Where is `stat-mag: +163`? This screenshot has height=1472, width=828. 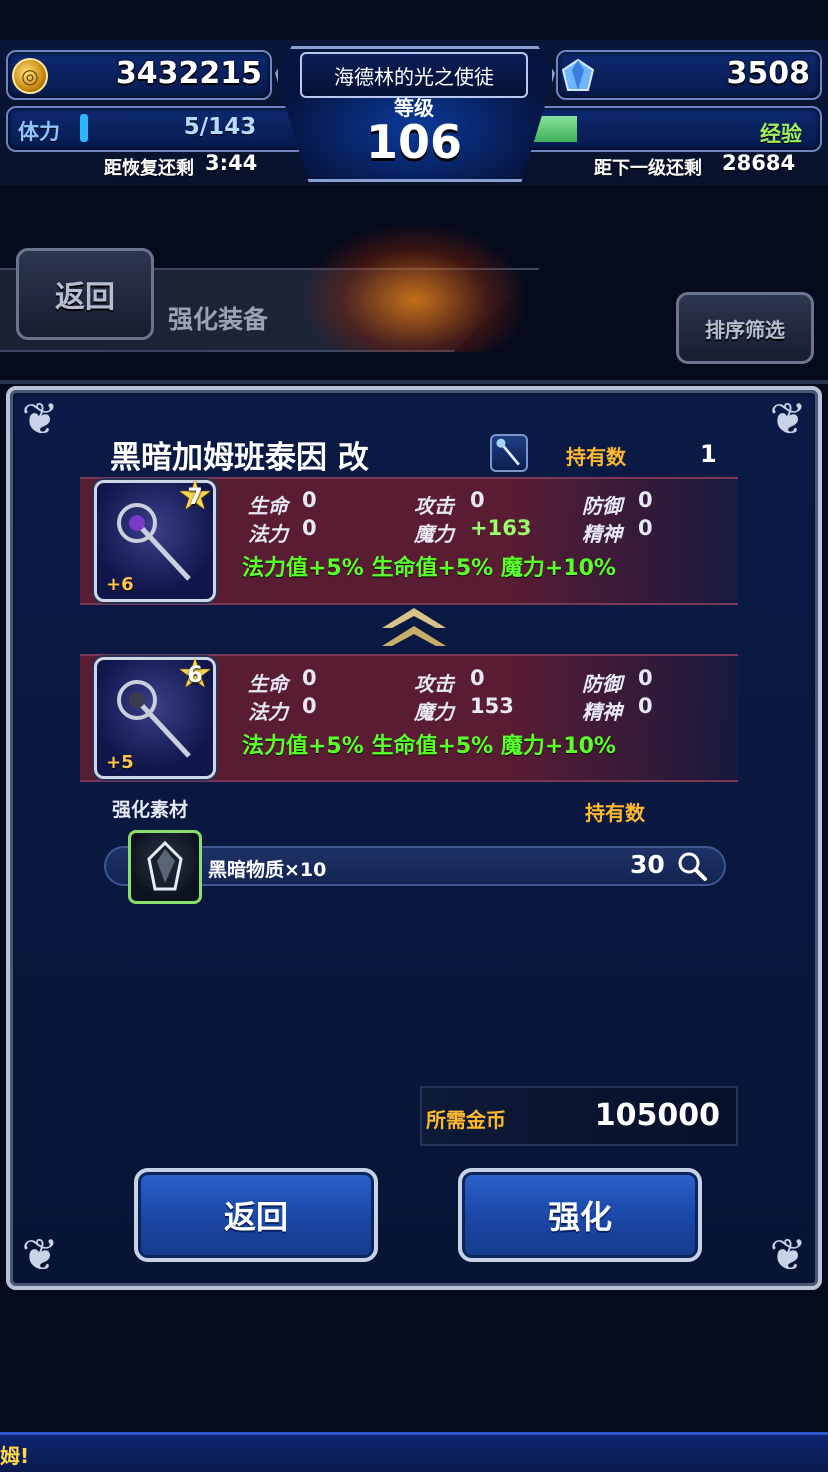 stat-mag: +163 is located at coordinates (501, 528).